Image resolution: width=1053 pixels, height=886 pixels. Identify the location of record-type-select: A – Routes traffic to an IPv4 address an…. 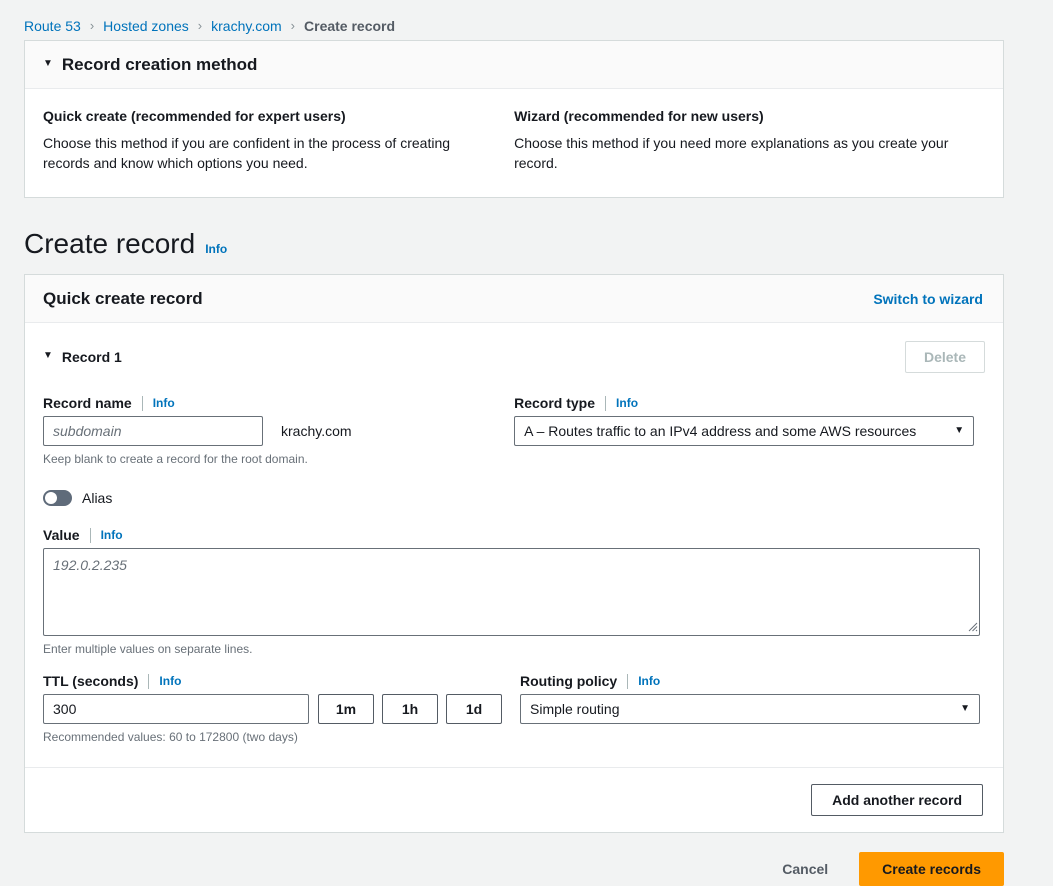
(744, 431).